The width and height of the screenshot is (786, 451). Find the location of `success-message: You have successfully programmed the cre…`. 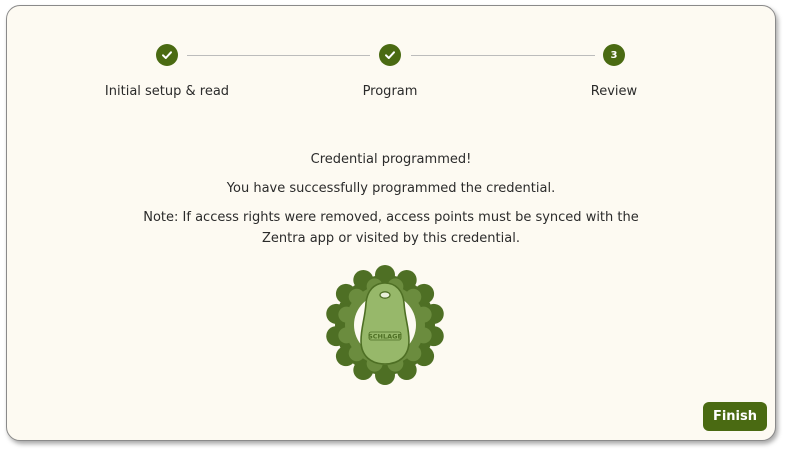

success-message: You have successfully programmed the cre… is located at coordinates (391, 188).